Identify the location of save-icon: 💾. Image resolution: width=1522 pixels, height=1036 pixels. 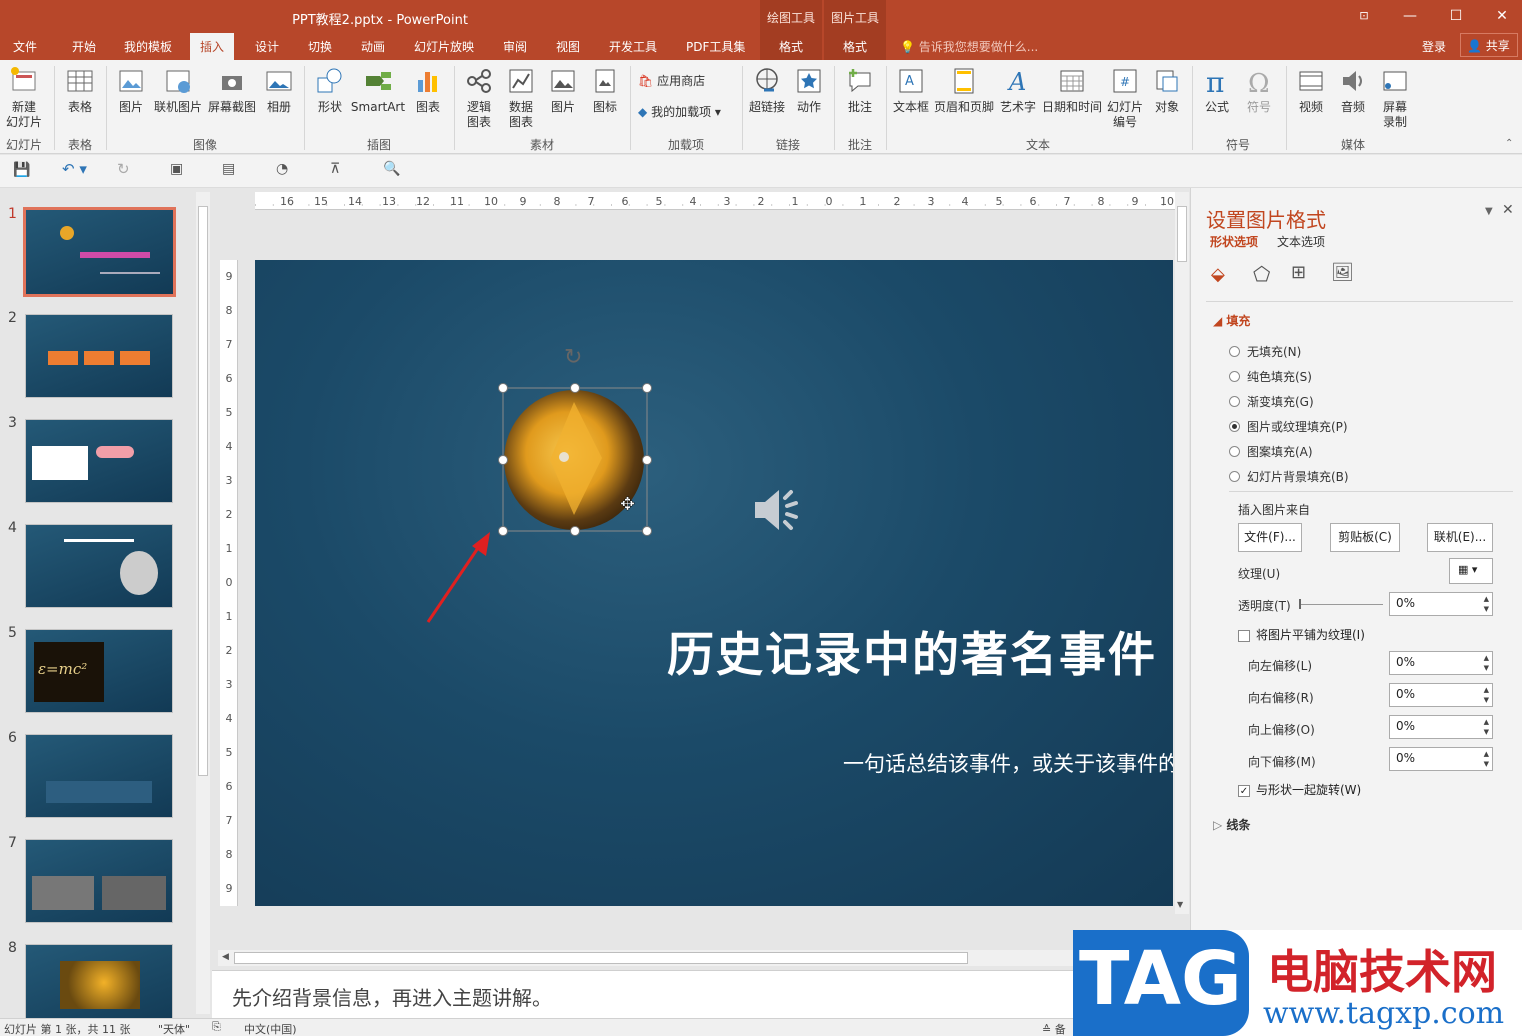
(21, 170).